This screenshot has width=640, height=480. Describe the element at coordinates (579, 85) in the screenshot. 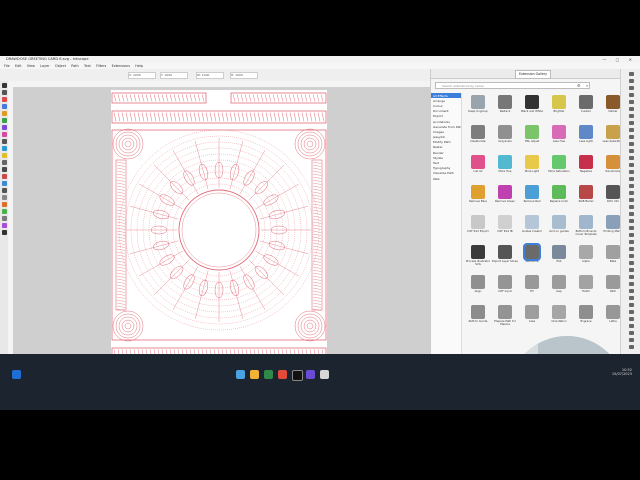

I see `settings-icon: ⚙` at that location.